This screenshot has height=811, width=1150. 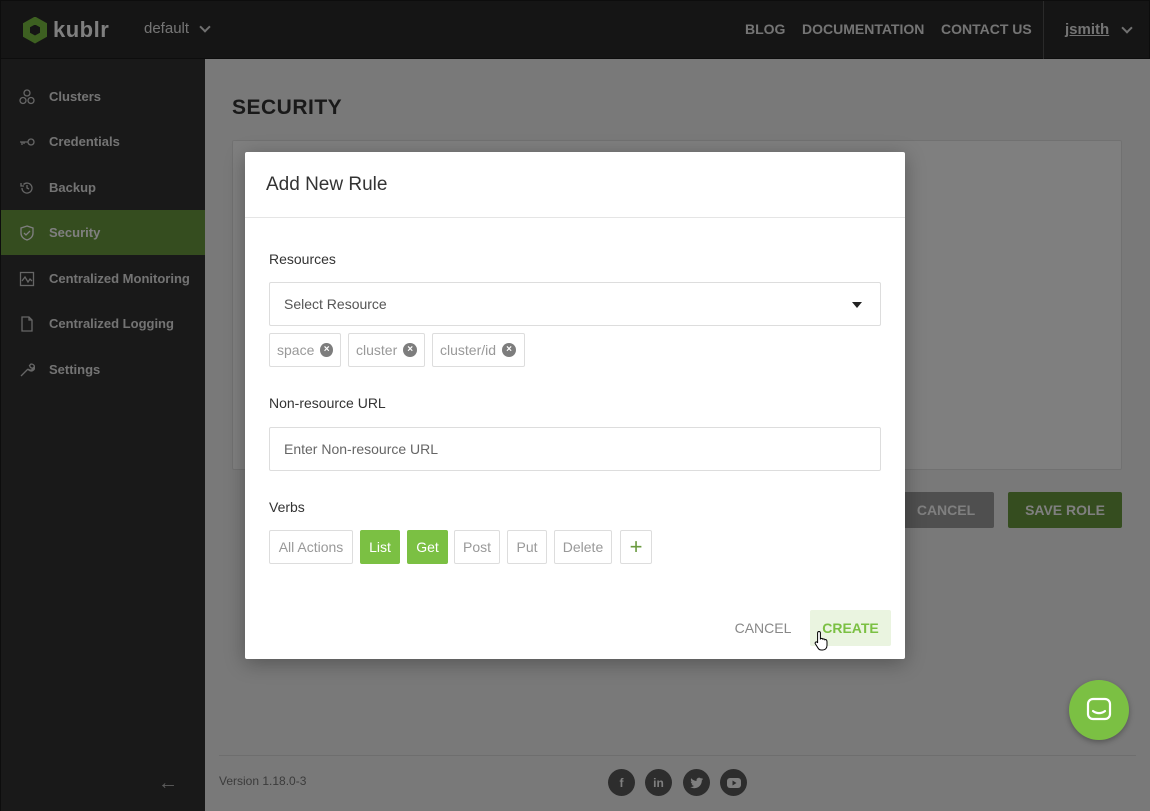 I want to click on chip-label: cluster, so click(x=377, y=350).